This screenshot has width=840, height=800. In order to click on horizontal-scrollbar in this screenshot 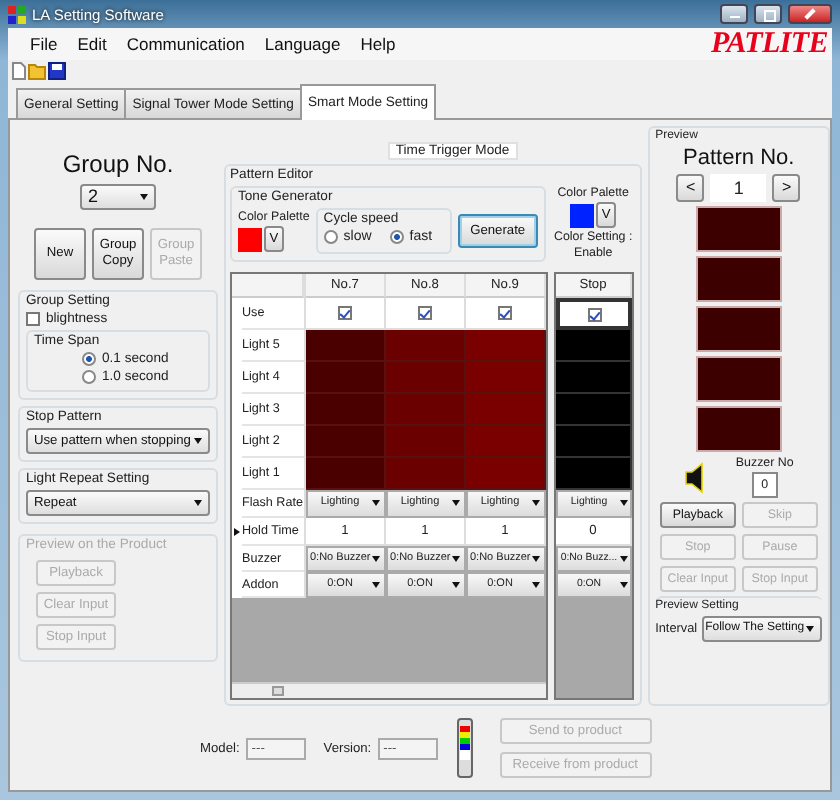, I will do `click(389, 690)`.